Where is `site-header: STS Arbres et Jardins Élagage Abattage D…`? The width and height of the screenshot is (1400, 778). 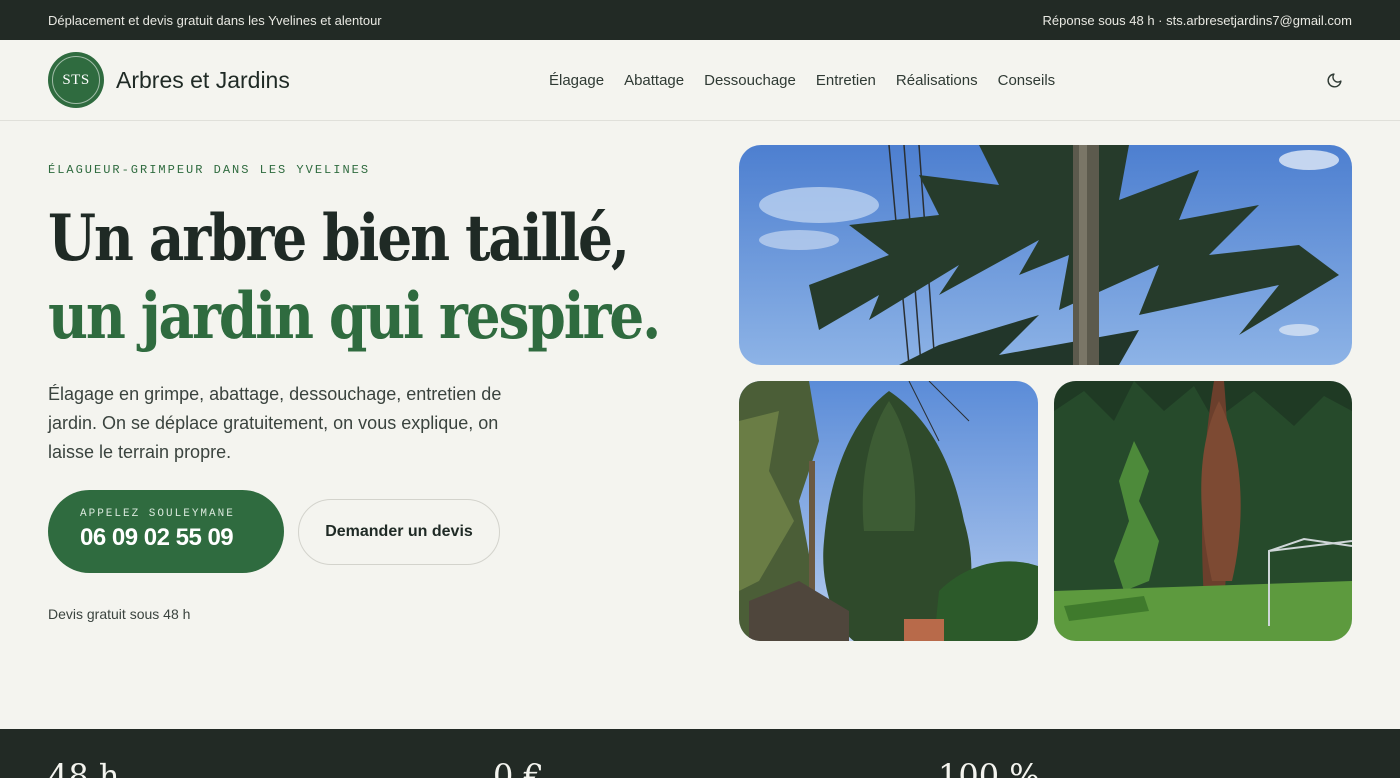 site-header: STS Arbres et Jardins Élagage Abattage D… is located at coordinates (700, 80).